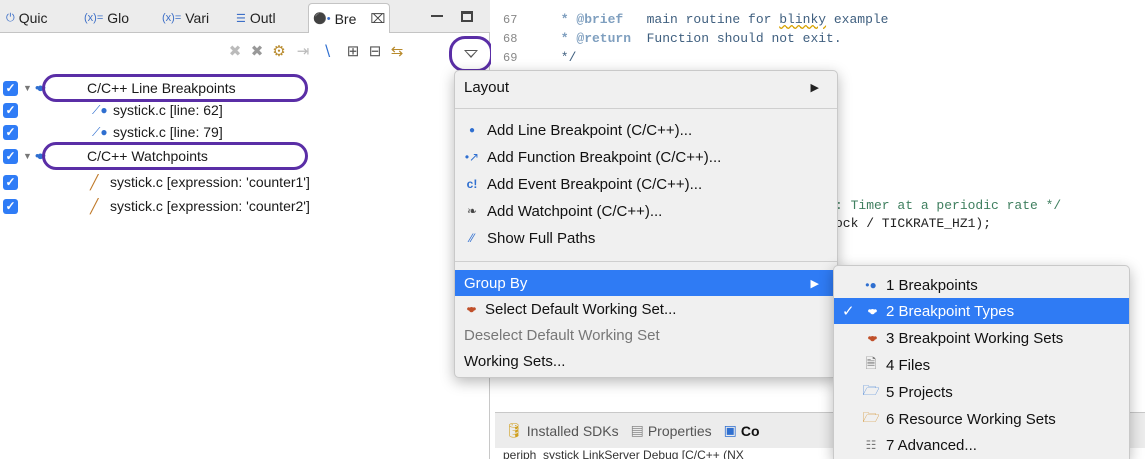 The width and height of the screenshot is (1145, 459). Describe the element at coordinates (245, 110) in the screenshot. I see `tree-row: ✓ ⟋● systick.c [line: 62]` at that location.